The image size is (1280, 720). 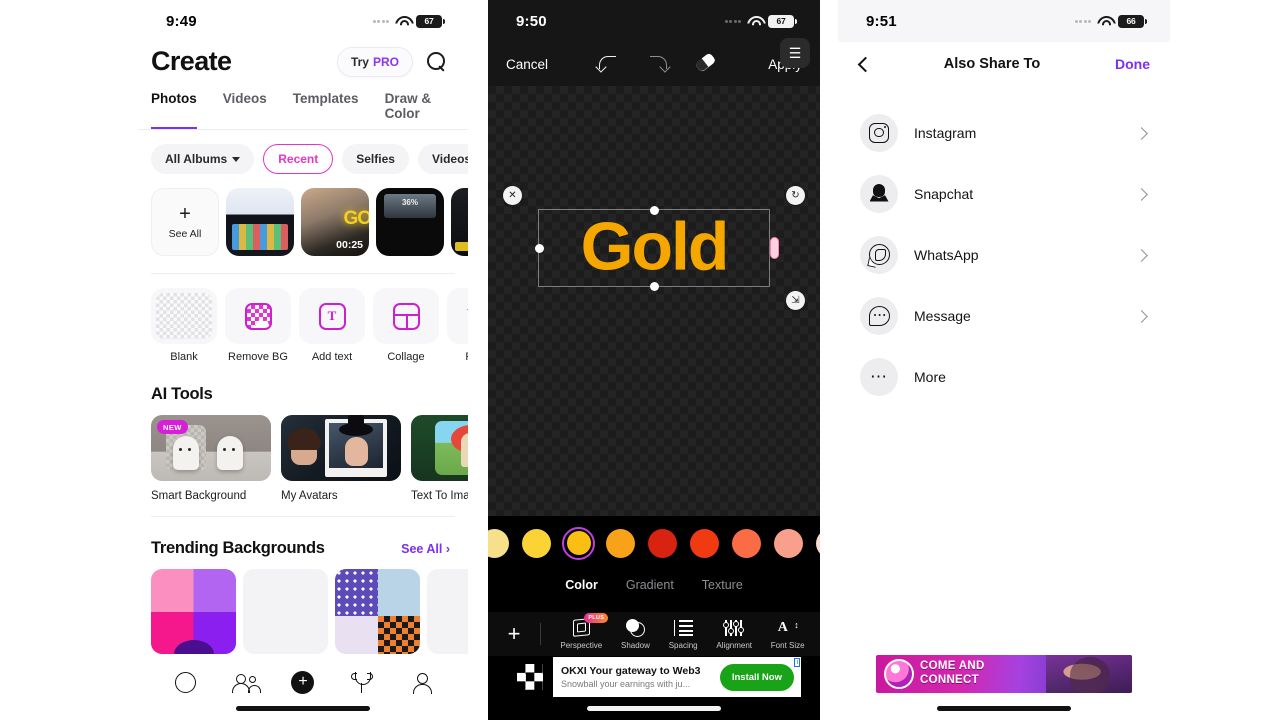 What do you see at coordinates (795, 53) in the screenshot?
I see `layers-icon: ☰` at bounding box center [795, 53].